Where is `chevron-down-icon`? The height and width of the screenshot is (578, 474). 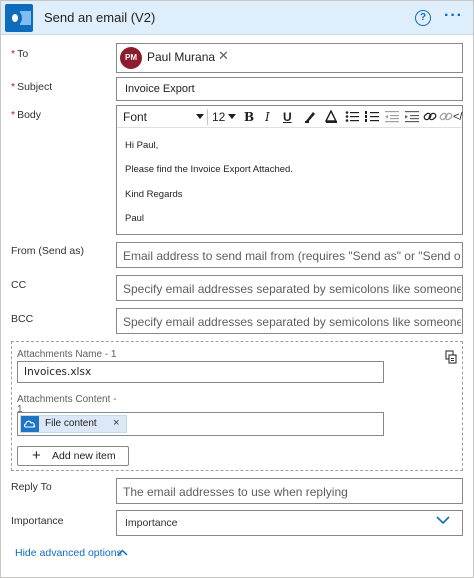
chevron-down-icon is located at coordinates (443, 520).